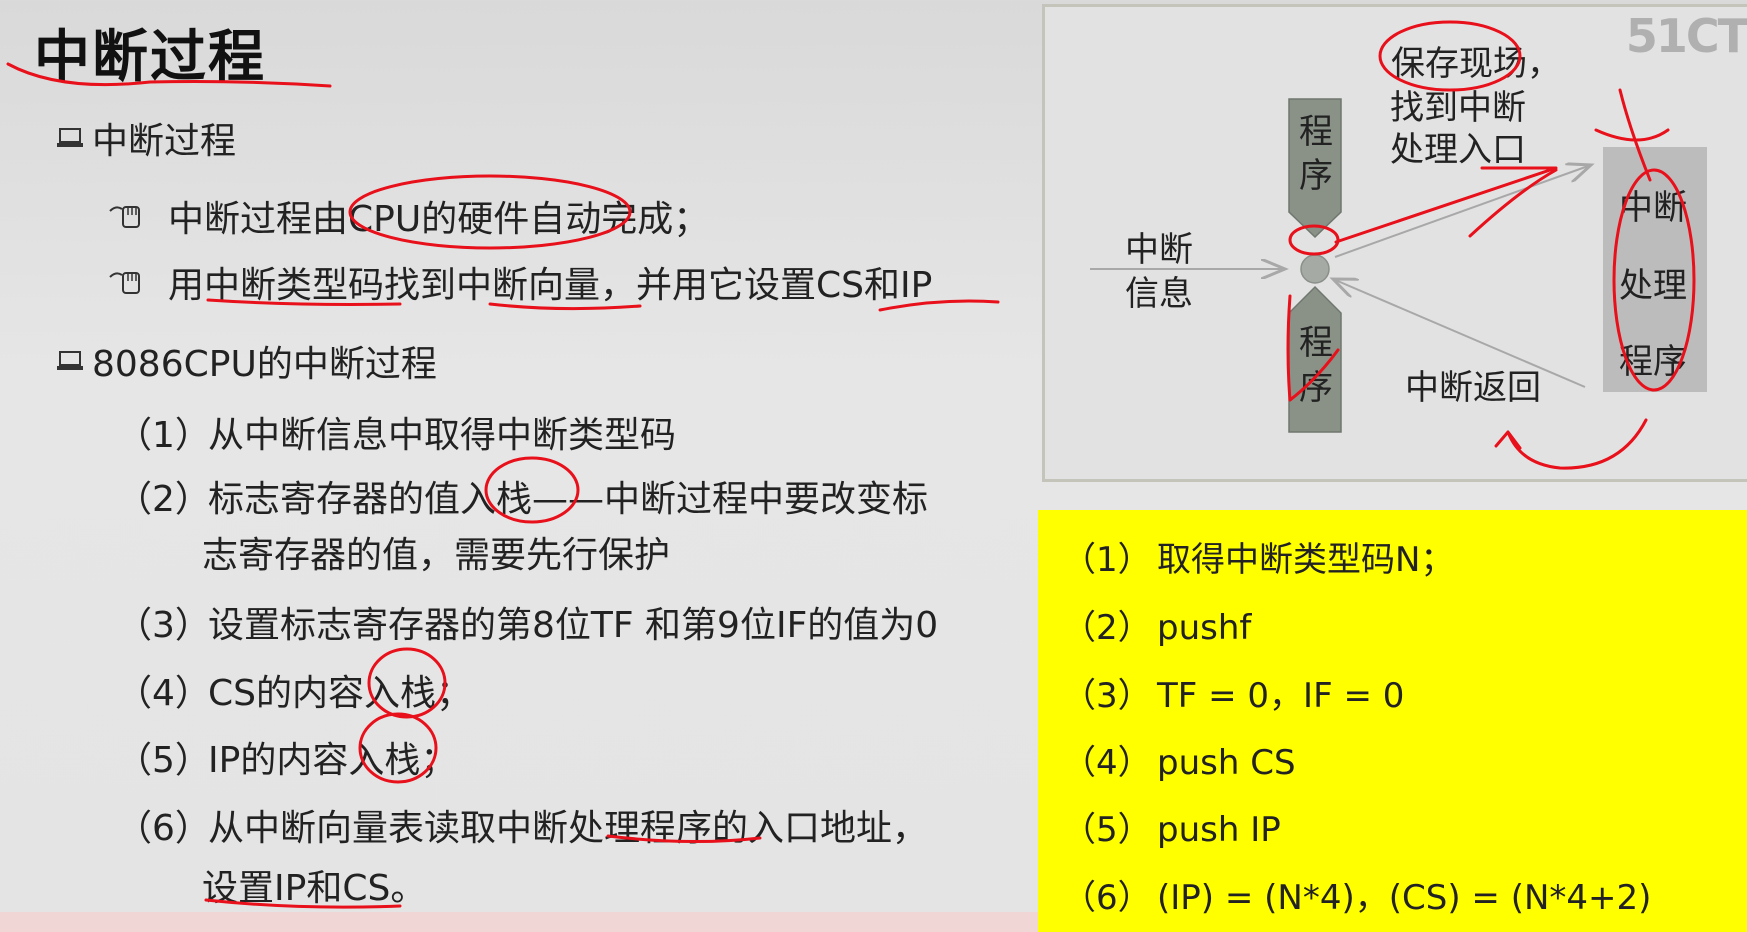 The width and height of the screenshot is (1747, 932). What do you see at coordinates (1316, 343) in the screenshot?
I see `program-bottom-char: 程` at bounding box center [1316, 343].